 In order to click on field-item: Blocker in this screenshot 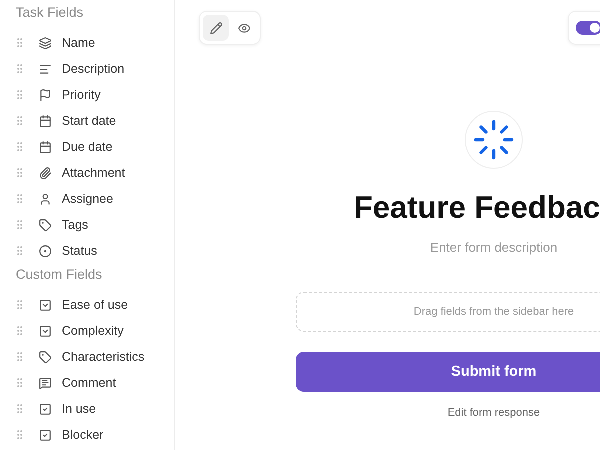, I will do `click(83, 435)`.